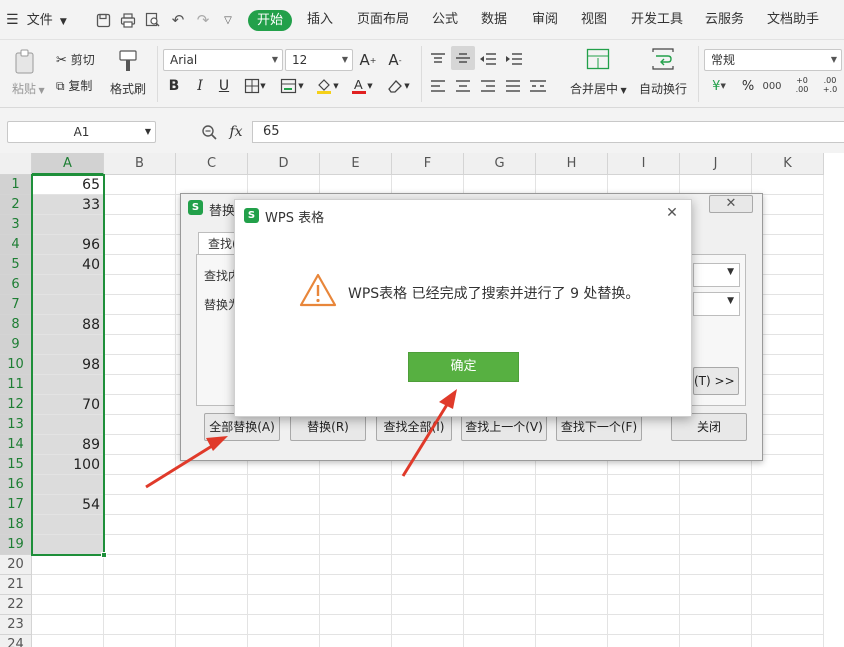  I want to click on insert-function-button: fx, so click(236, 132).